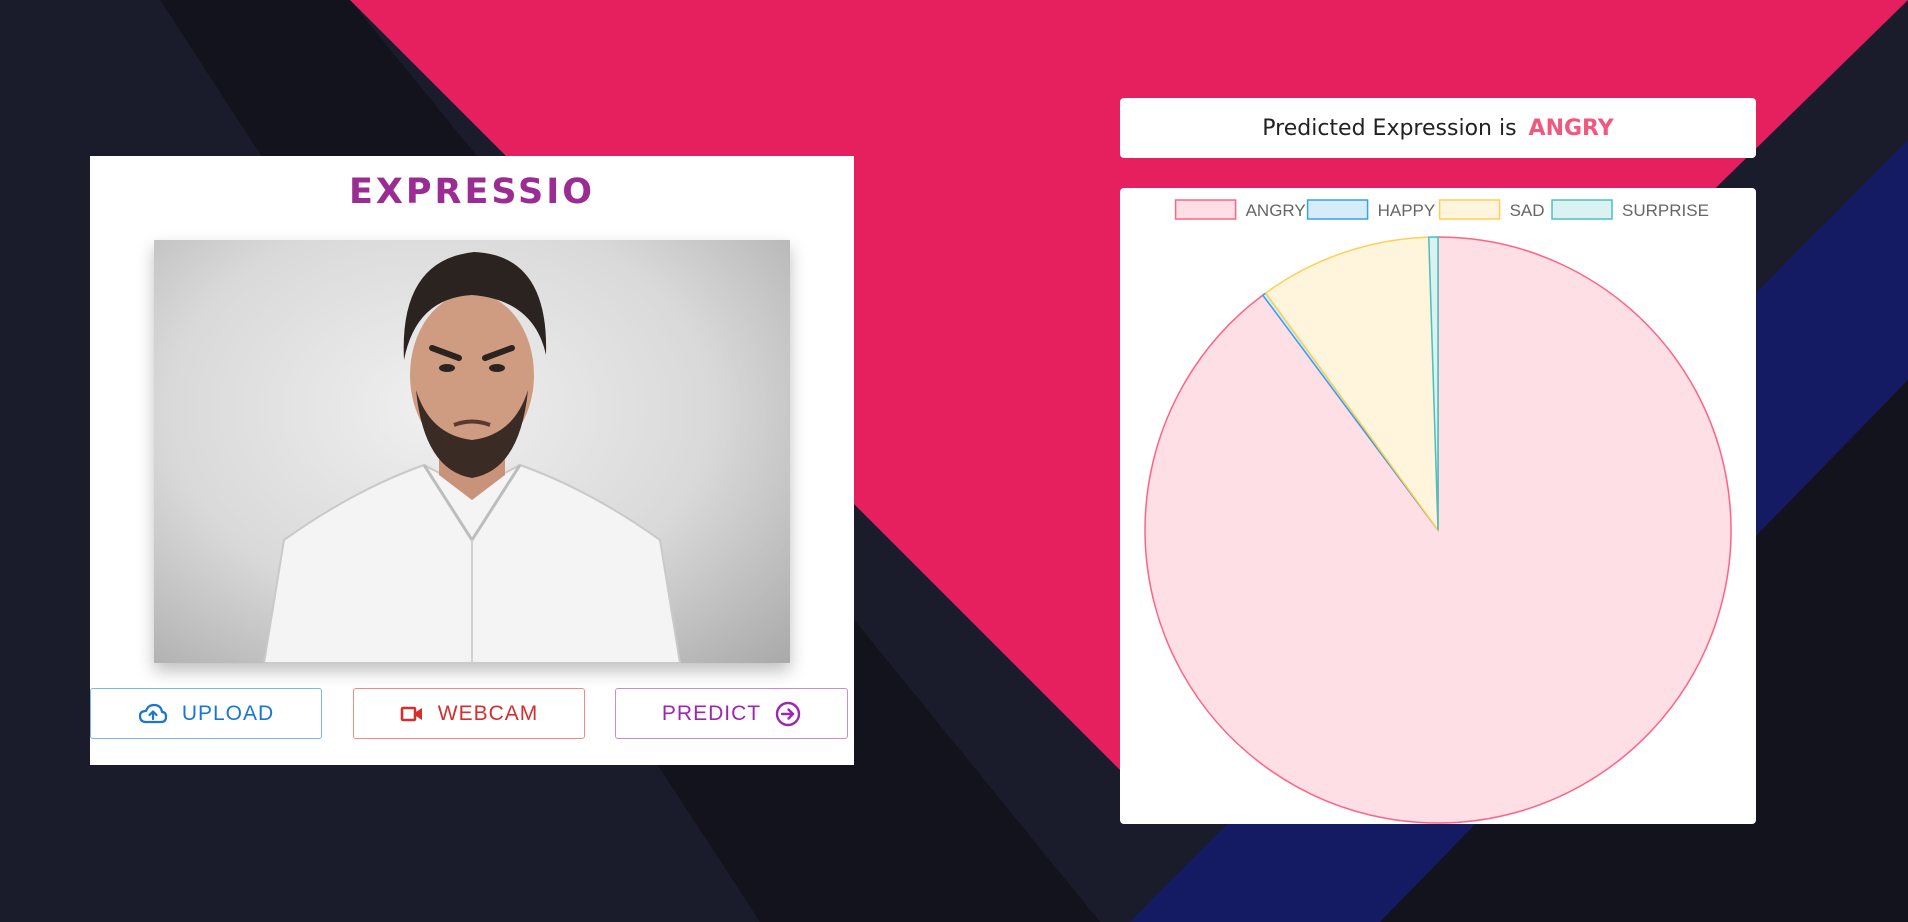  What do you see at coordinates (1665, 210) in the screenshot?
I see `legend-label-surprise: SURPRISE` at bounding box center [1665, 210].